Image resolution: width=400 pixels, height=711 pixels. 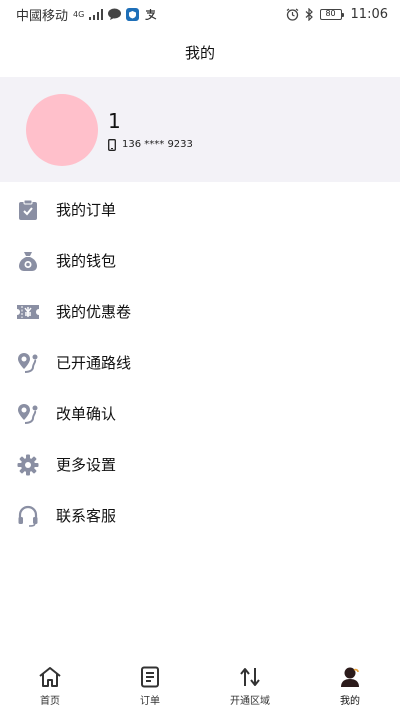 What do you see at coordinates (200, 260) in the screenshot?
I see `menu-item-wallet: 我的钱包` at bounding box center [200, 260].